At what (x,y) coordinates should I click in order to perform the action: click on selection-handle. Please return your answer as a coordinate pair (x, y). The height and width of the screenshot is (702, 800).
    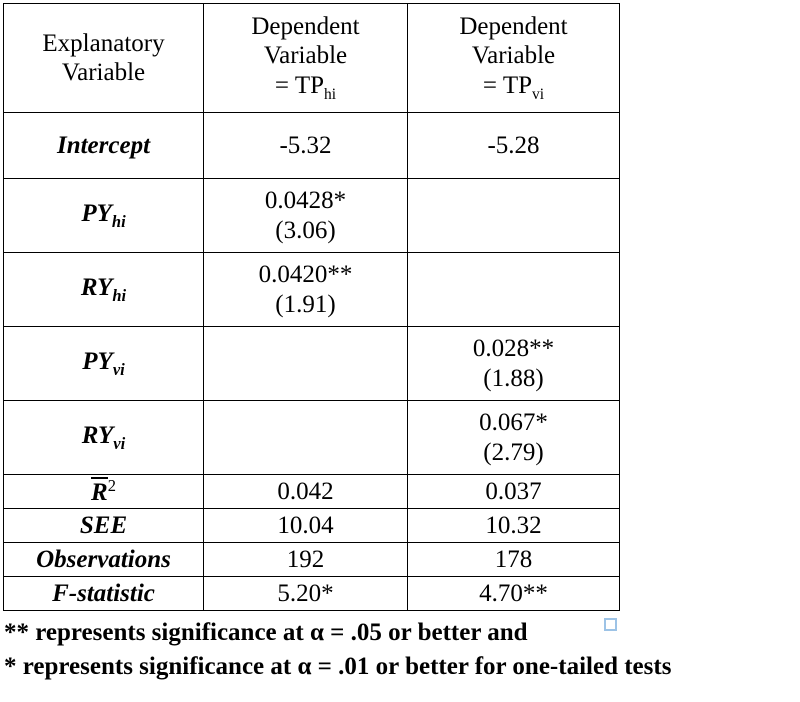
    Looking at the image, I should click on (610, 624).